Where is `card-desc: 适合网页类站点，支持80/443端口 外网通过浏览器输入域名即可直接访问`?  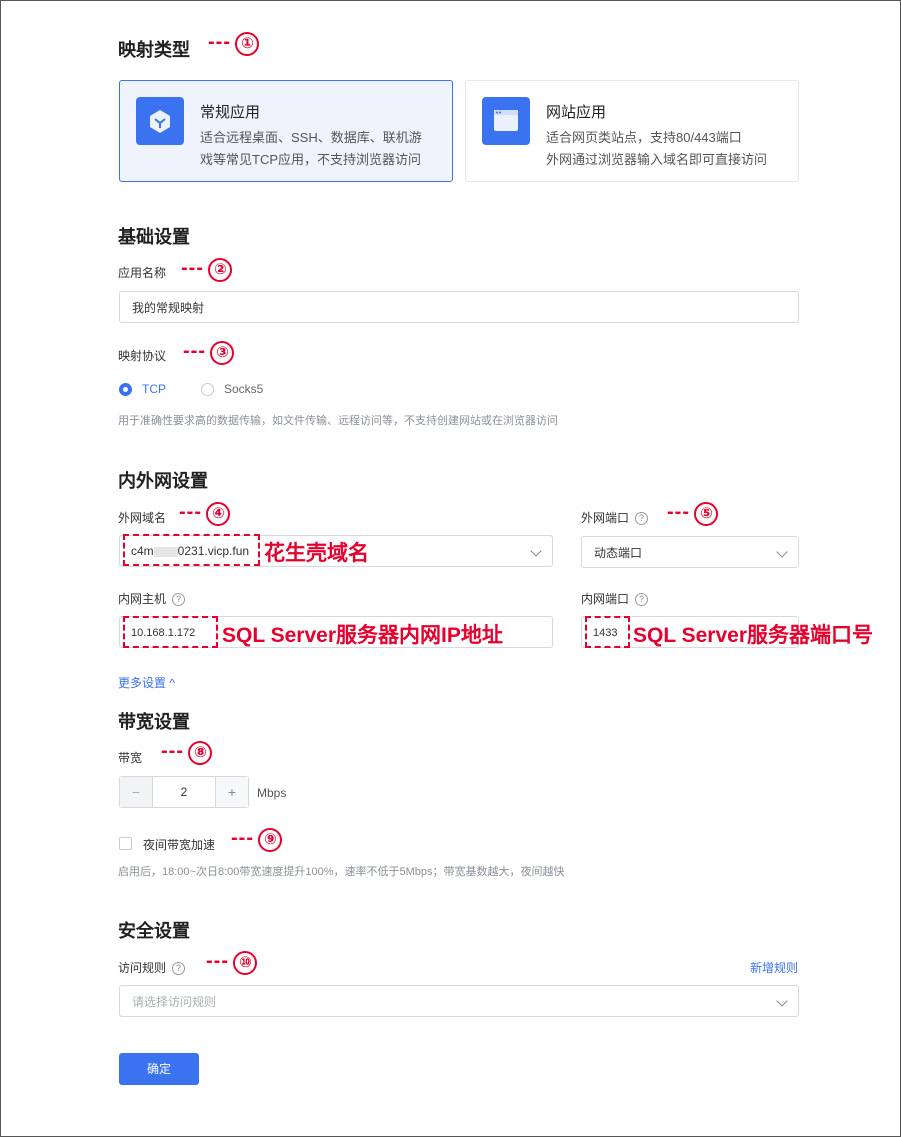
card-desc: 适合网页类站点，支持80/443端口 外网通过浏览器输入域名即可直接访问 is located at coordinates (657, 148).